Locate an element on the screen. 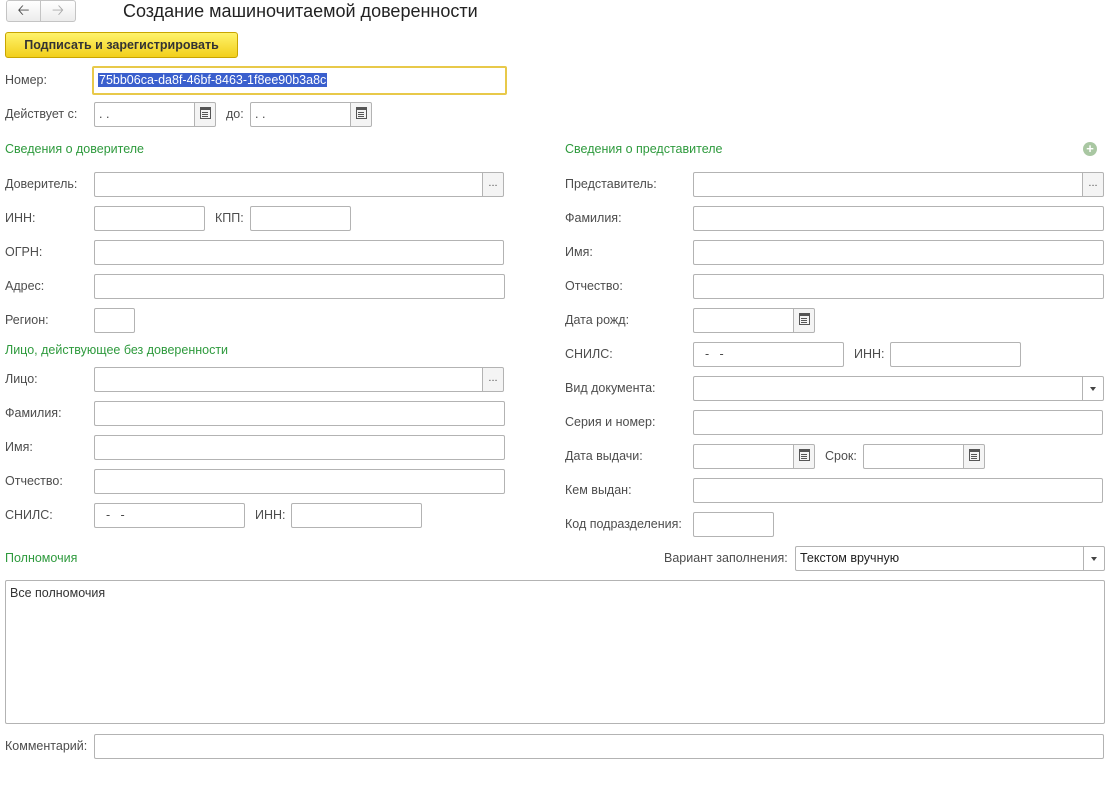  arrow-left-icon: 🡠 is located at coordinates (23, 10).